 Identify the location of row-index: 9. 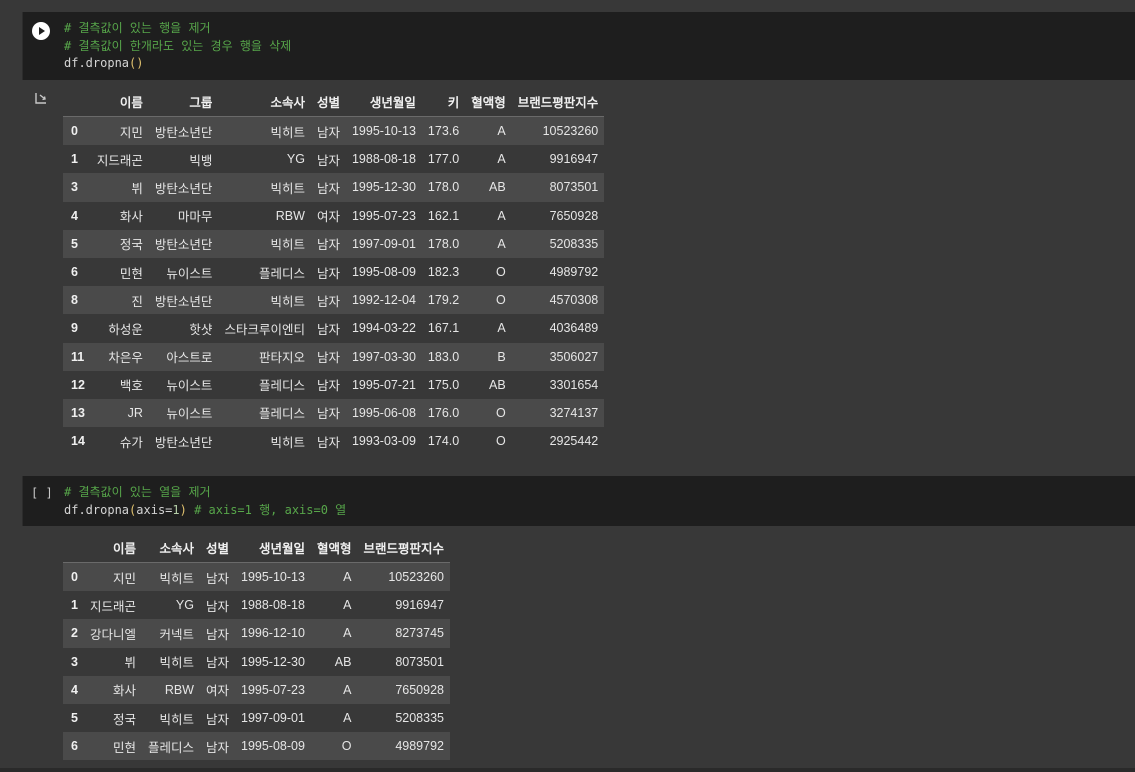
(74, 328).